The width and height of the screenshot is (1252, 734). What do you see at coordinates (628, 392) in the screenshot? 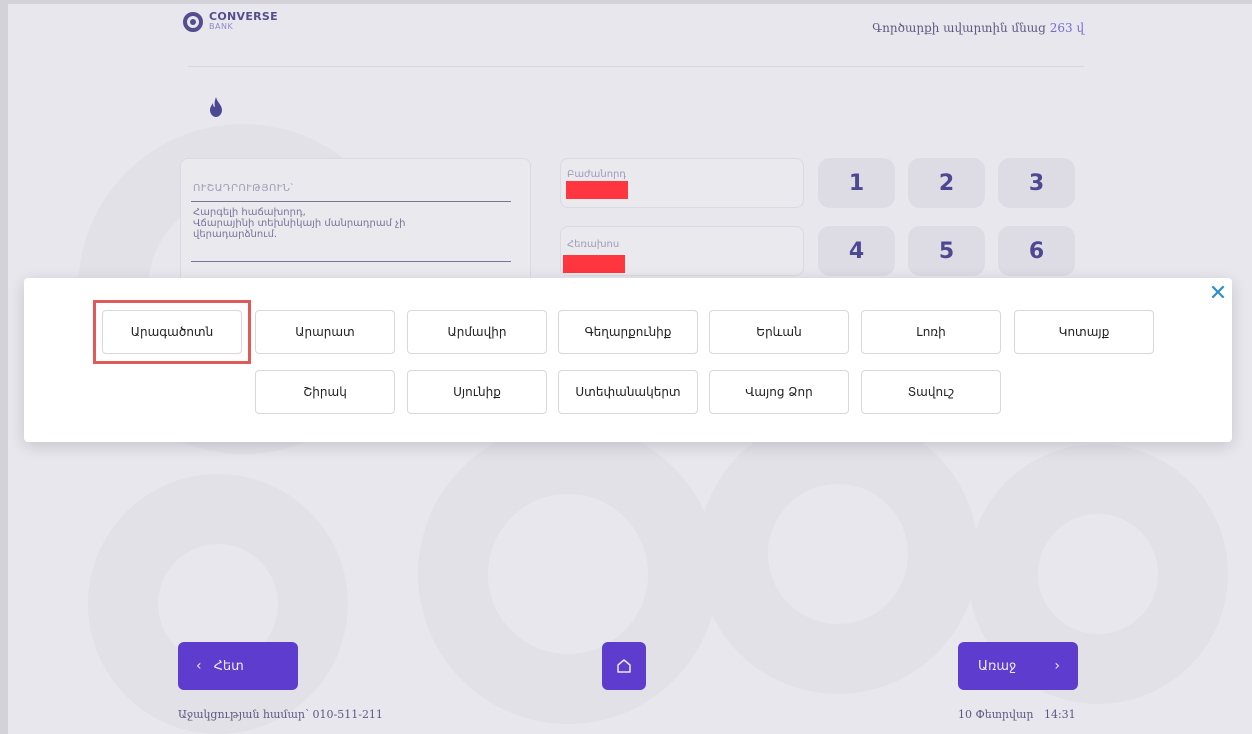
I see `region-button: Ստեփանակերտ` at bounding box center [628, 392].